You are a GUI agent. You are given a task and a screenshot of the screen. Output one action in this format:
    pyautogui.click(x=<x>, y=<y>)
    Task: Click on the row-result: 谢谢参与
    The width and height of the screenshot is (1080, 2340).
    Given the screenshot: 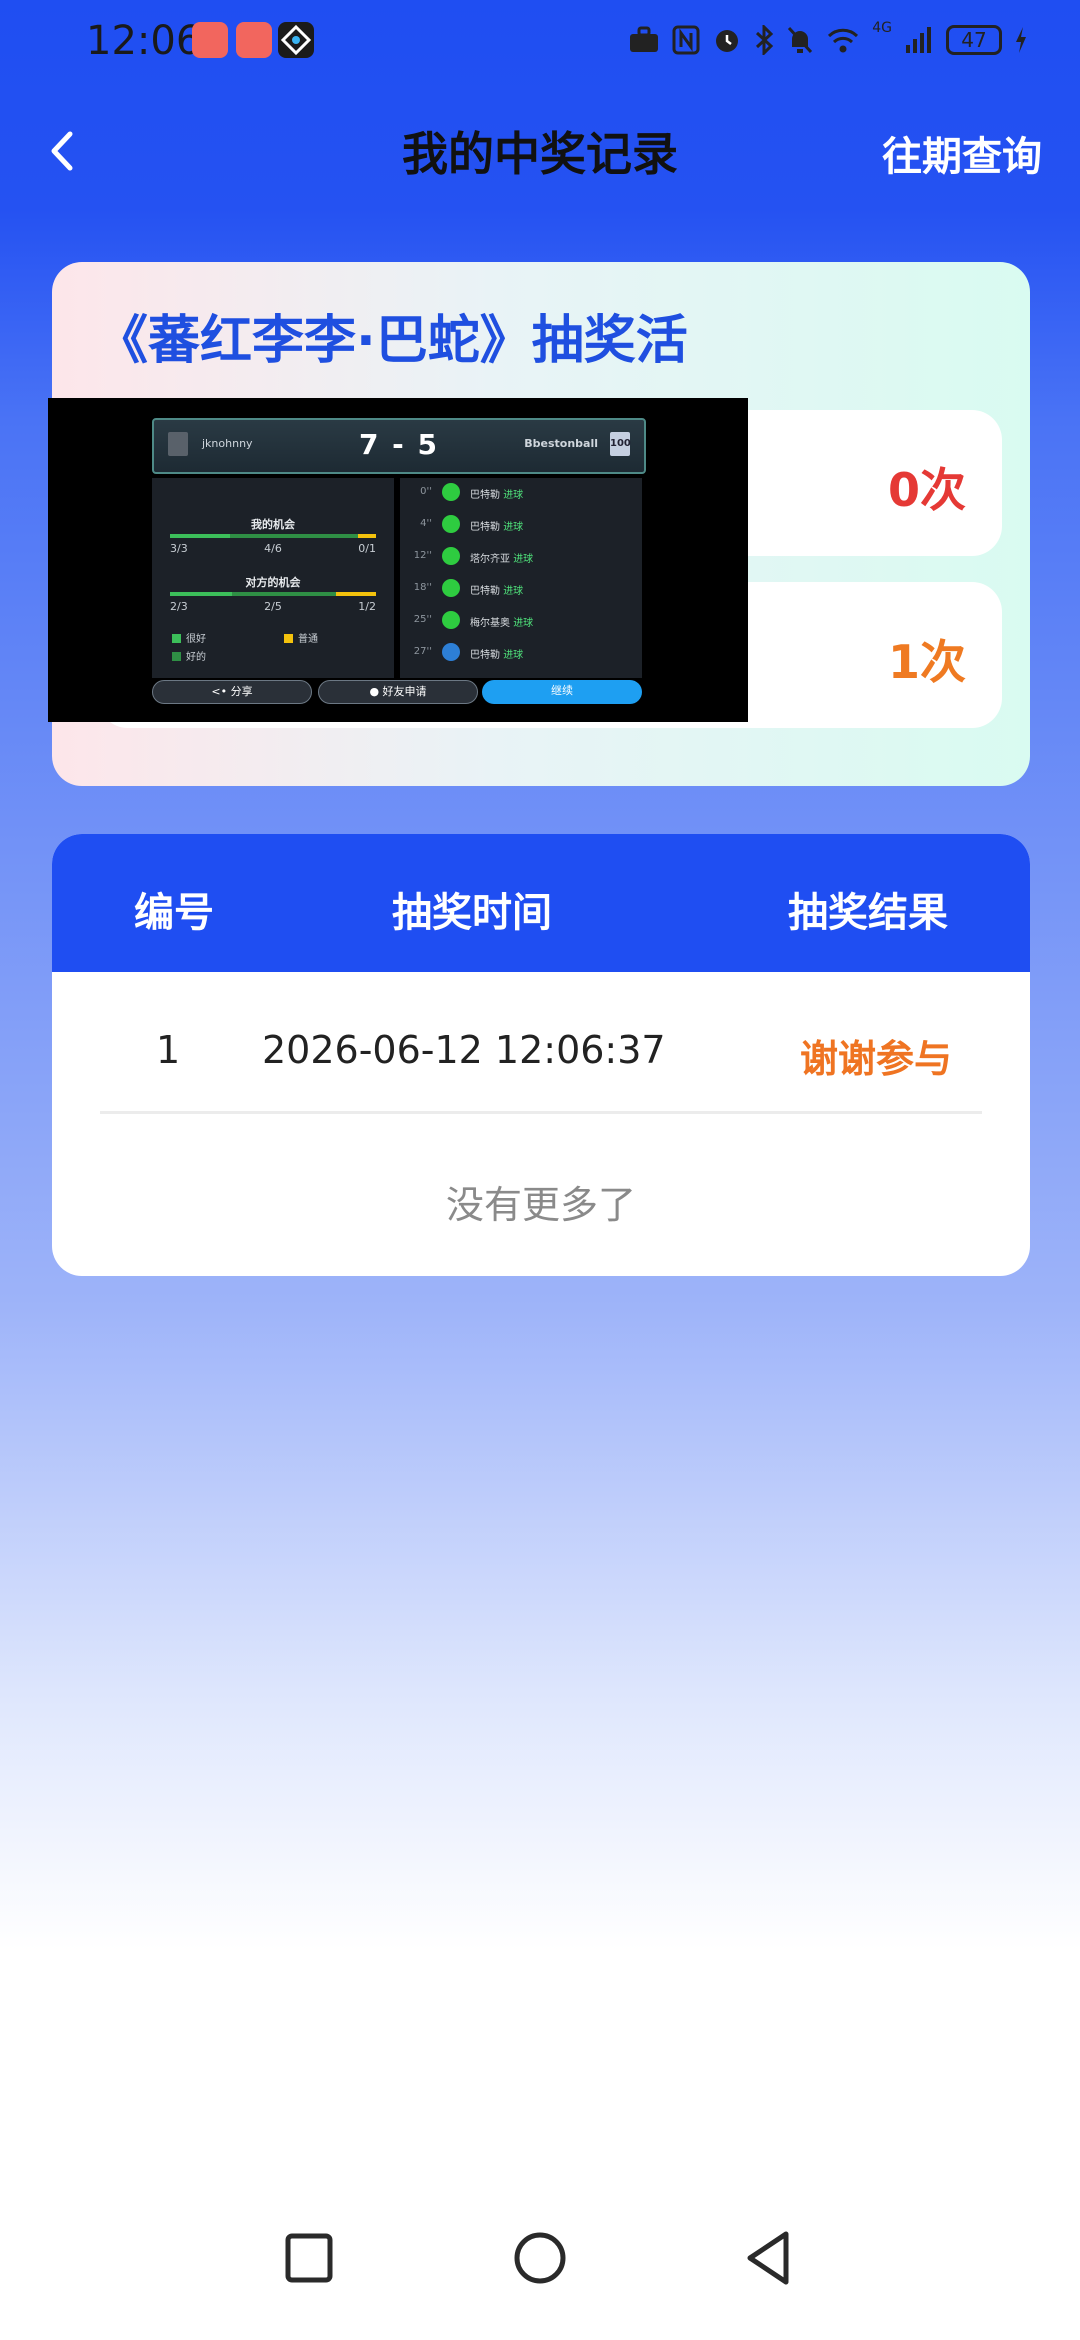 What is the action you would take?
    pyautogui.click(x=876, y=1059)
    